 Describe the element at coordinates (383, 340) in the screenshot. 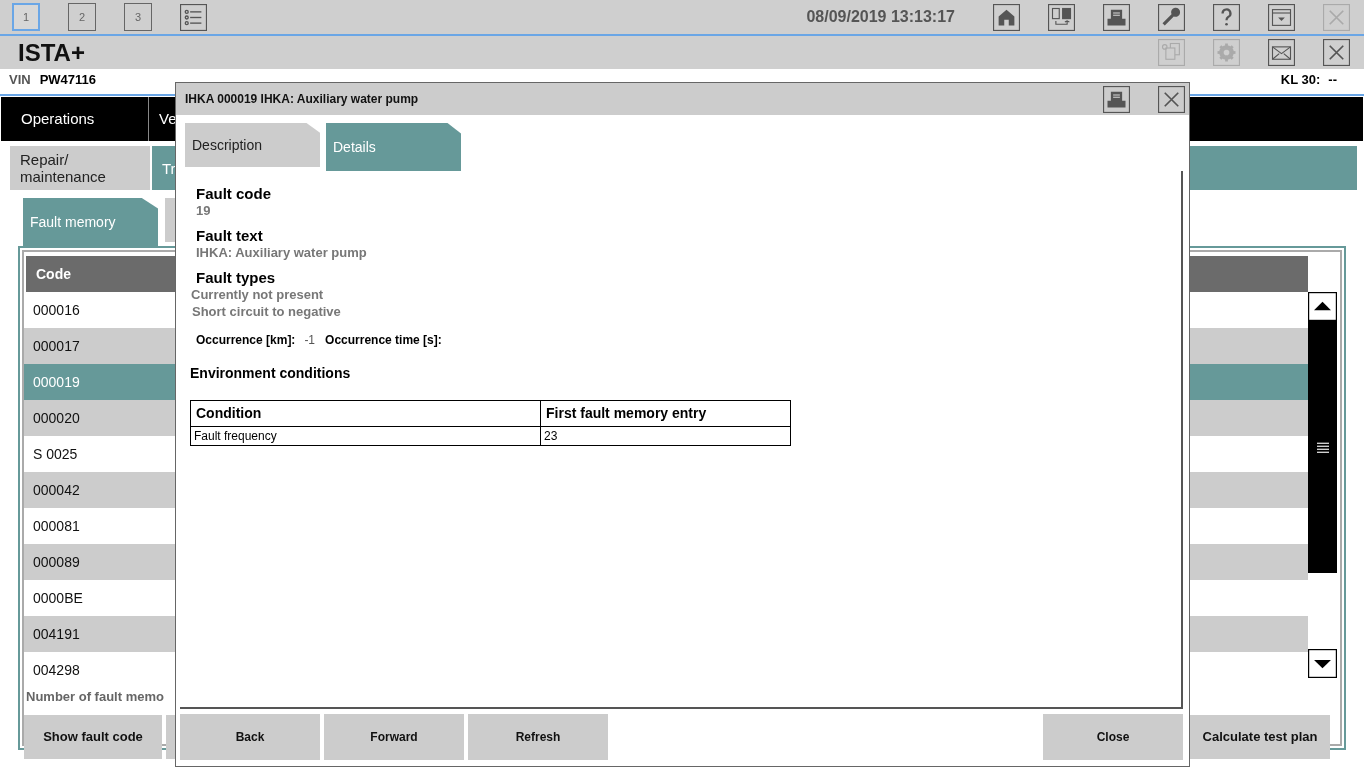

I see `field-label: Occurrence time [s]:` at that location.